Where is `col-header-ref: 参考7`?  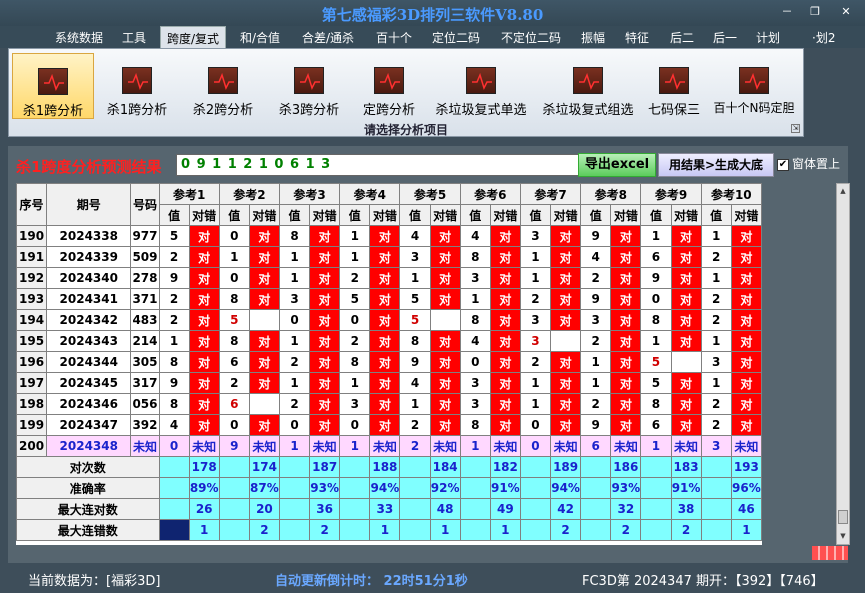 col-header-ref: 参考7 is located at coordinates (550, 194).